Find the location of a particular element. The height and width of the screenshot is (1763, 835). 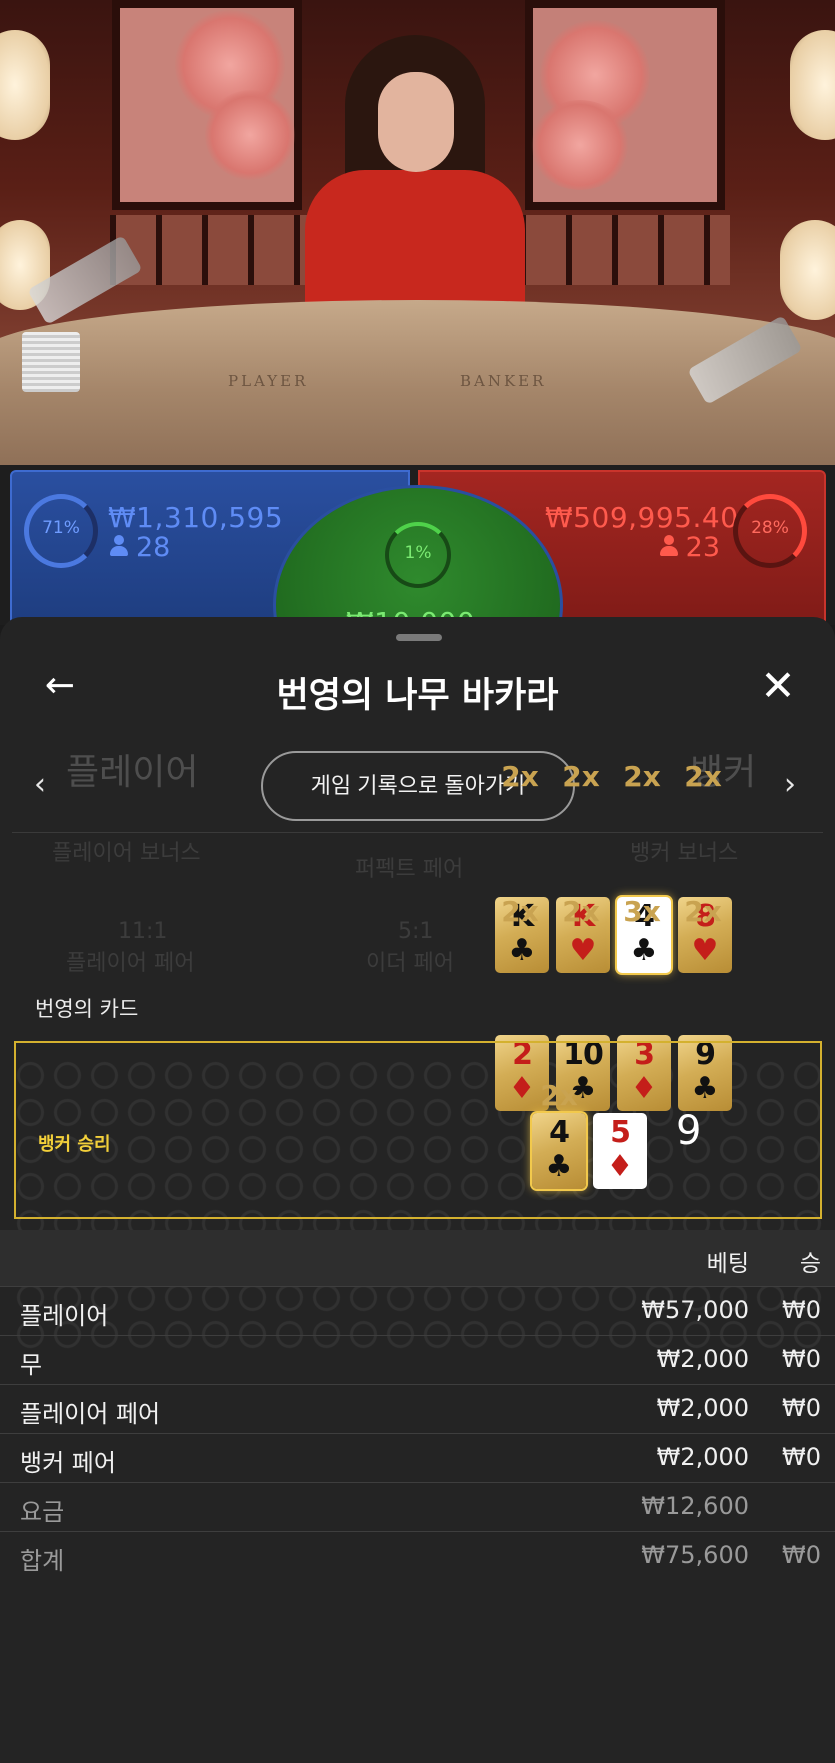

table-row: 무 ₩2,000 ₩0 is located at coordinates (417, 1359).